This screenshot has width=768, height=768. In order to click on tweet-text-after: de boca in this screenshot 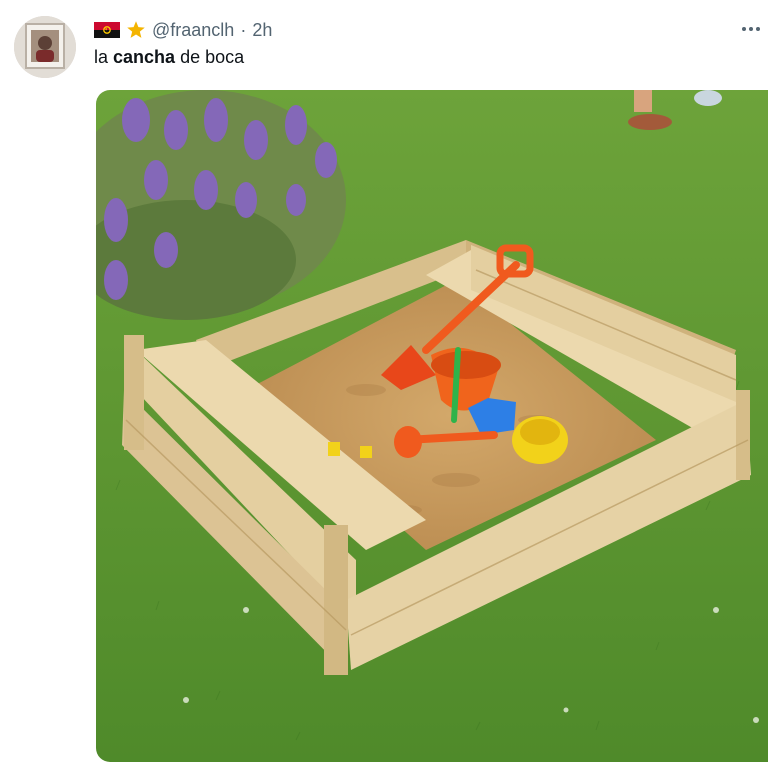, I will do `click(210, 57)`.